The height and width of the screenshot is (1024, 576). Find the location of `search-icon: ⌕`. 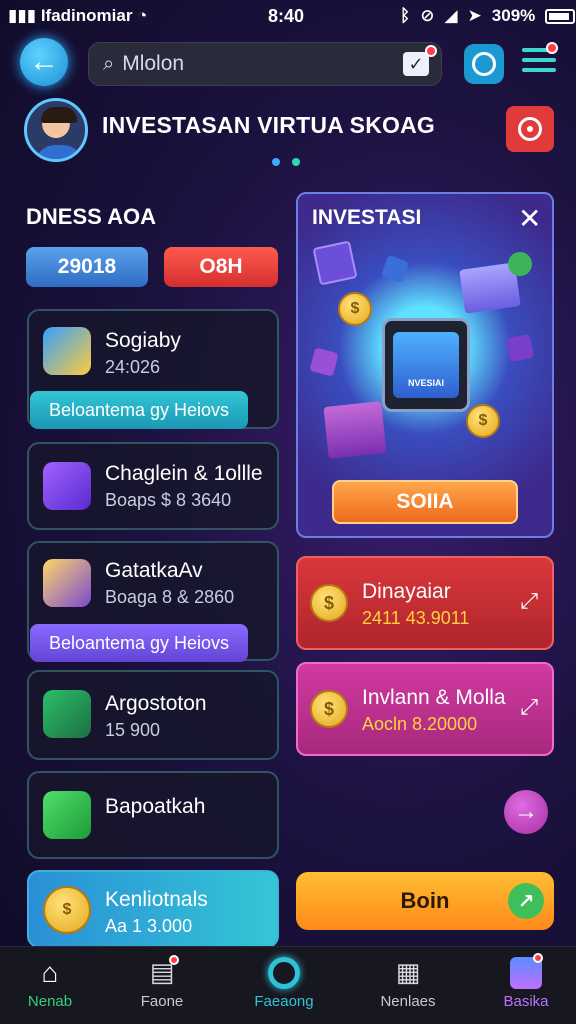

search-icon: ⌕ is located at coordinates (109, 63).